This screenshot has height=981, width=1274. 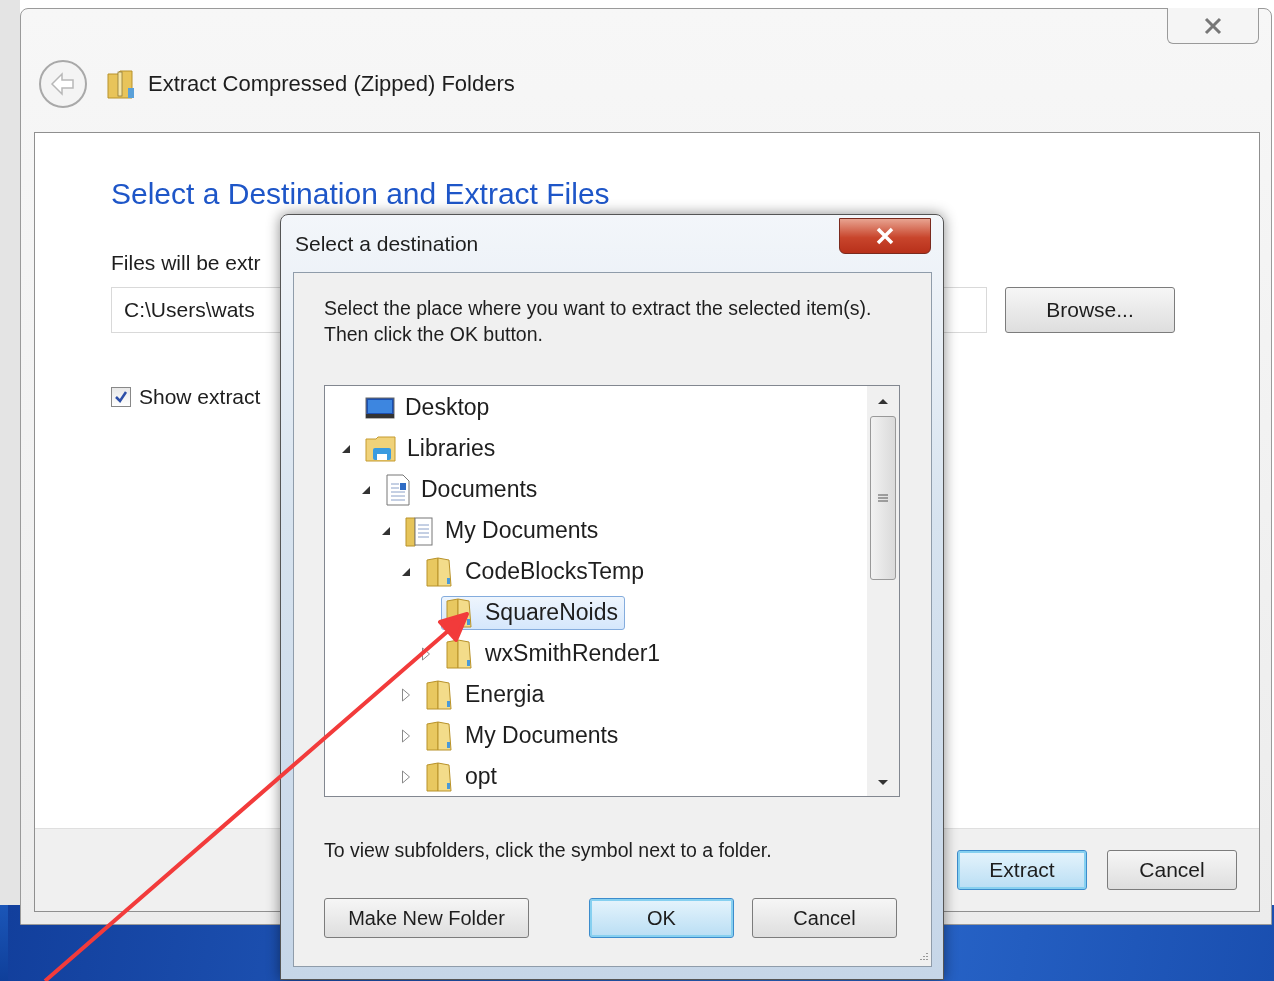 What do you see at coordinates (533, 612) in the screenshot?
I see `tree-item: SquareNoids` at bounding box center [533, 612].